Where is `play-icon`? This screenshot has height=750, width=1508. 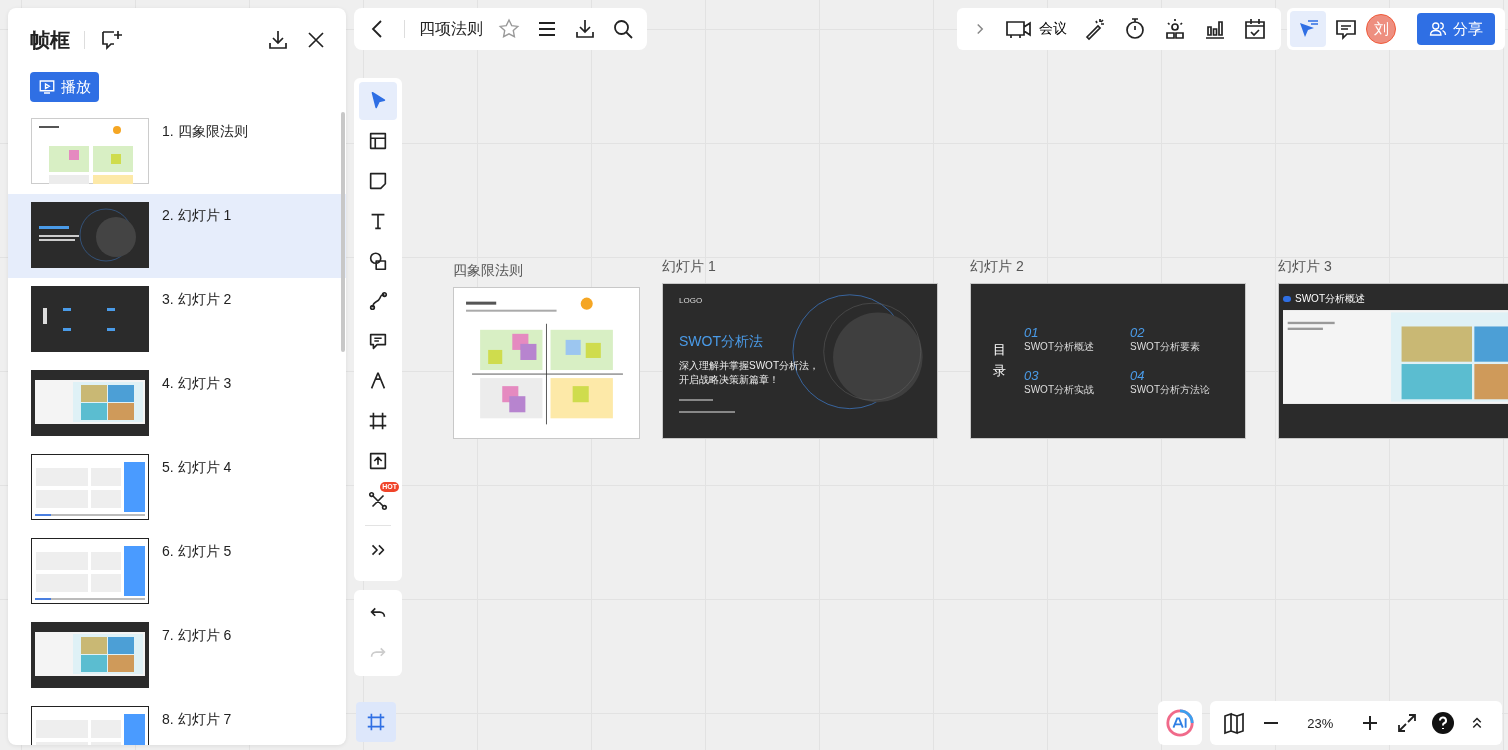
play-icon is located at coordinates (47, 87).